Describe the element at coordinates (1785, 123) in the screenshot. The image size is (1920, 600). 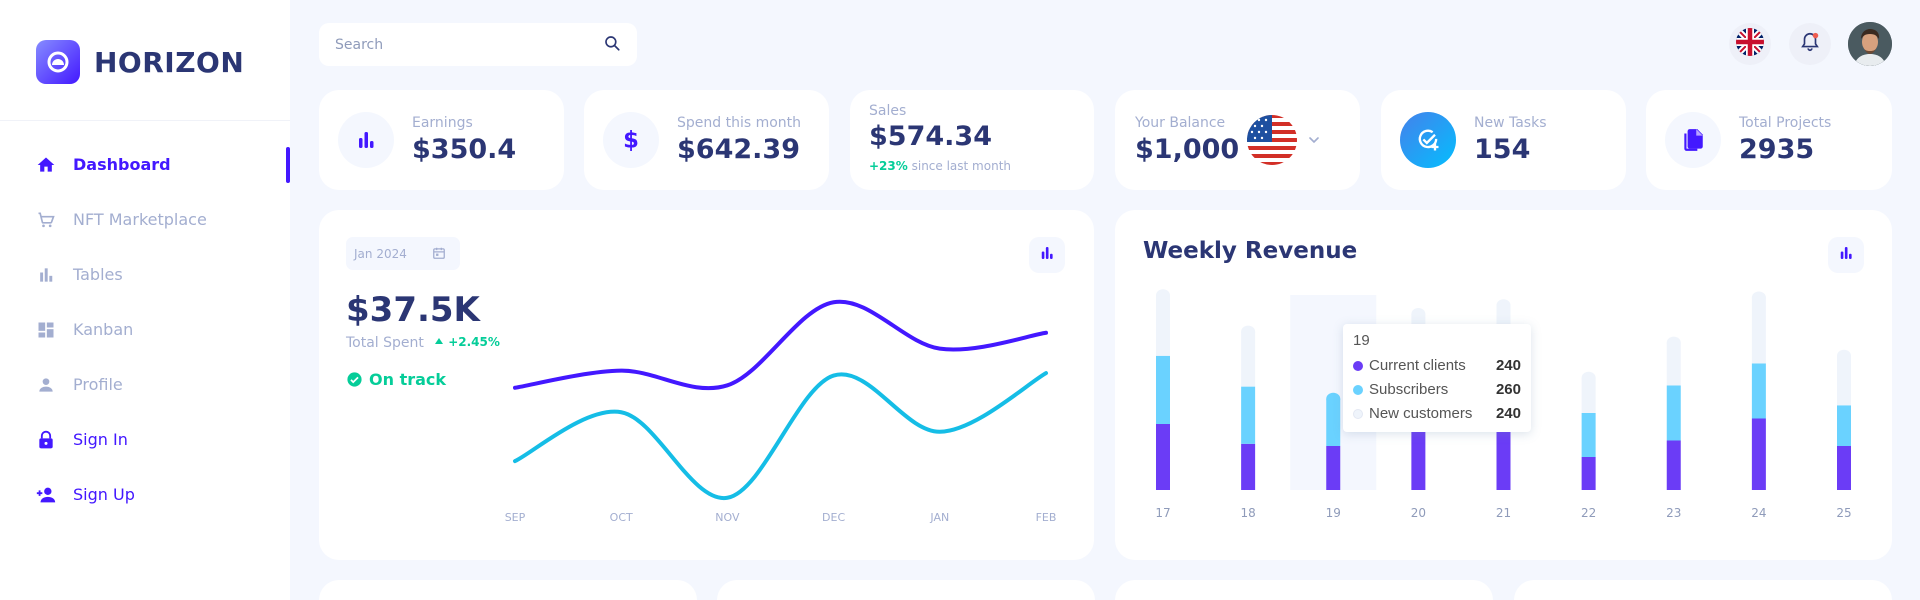
I see `stat-label: Total Projects` at that location.